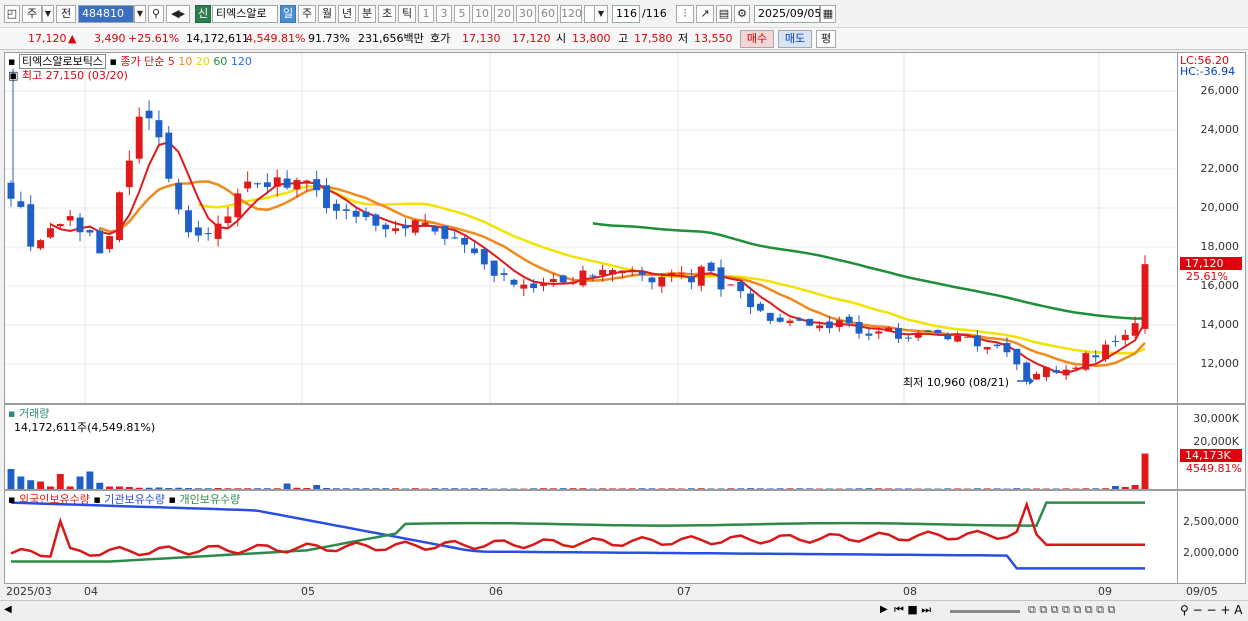  Describe the element at coordinates (757, 39) in the screenshot. I see `buy-button: 매수` at that location.